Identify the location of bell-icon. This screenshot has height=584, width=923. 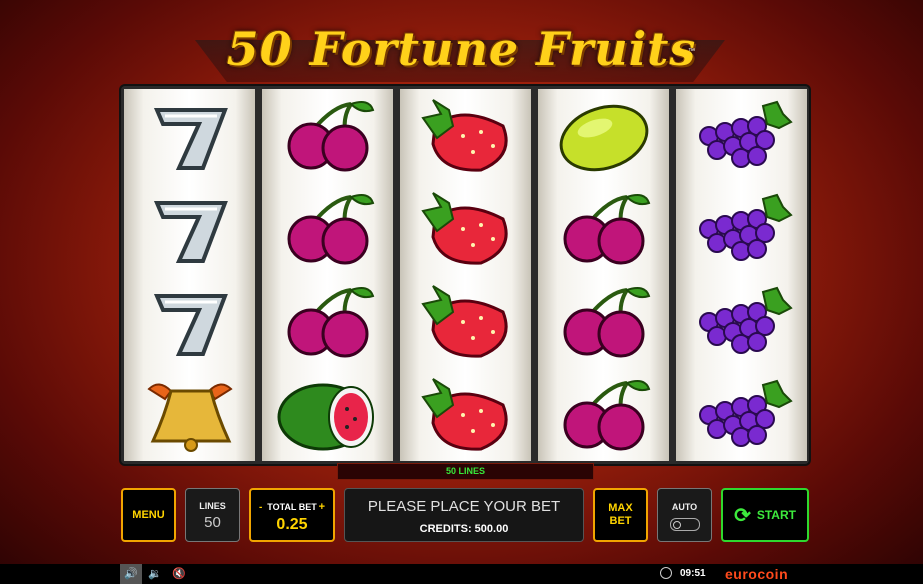
(189, 414).